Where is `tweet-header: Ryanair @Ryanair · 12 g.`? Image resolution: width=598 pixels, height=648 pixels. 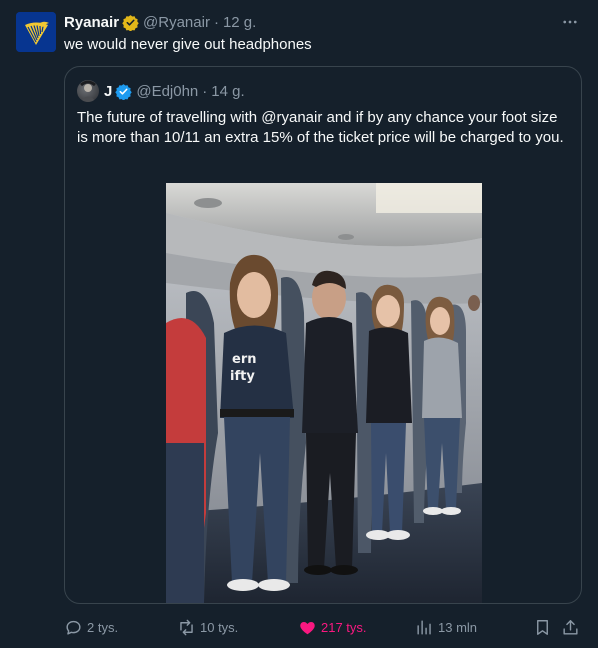 tweet-header: Ryanair @Ryanair · 12 g. is located at coordinates (323, 22).